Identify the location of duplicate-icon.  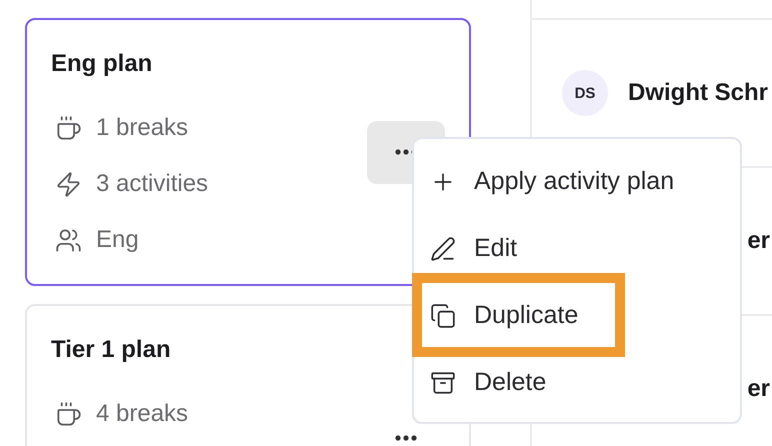
(443, 315).